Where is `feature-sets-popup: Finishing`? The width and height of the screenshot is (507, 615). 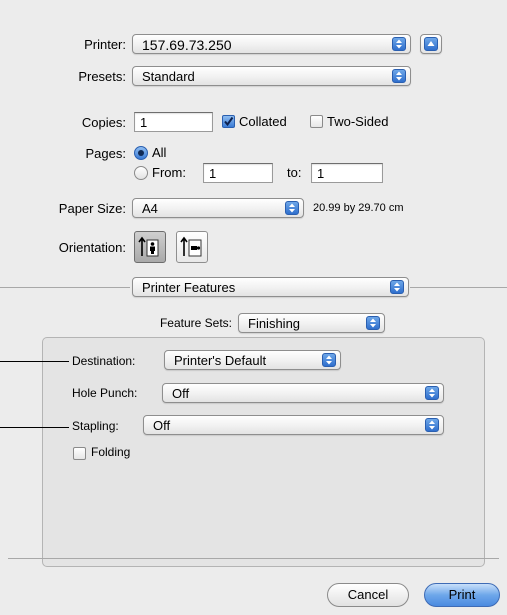
feature-sets-popup: Finishing is located at coordinates (311, 323).